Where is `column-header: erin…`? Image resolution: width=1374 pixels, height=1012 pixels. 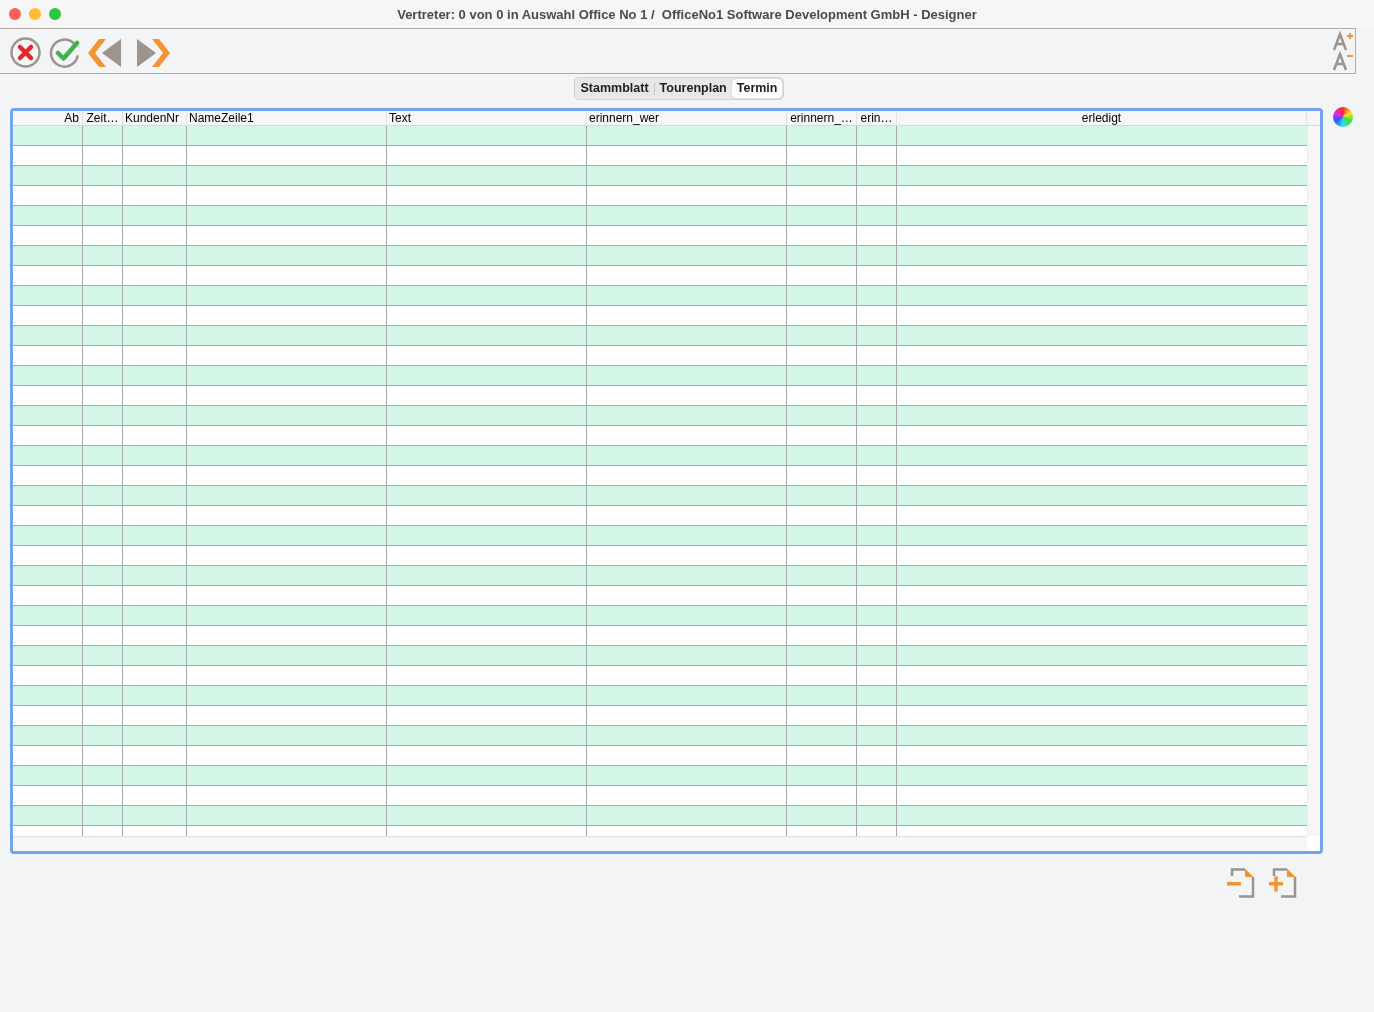 column-header: erin… is located at coordinates (877, 118).